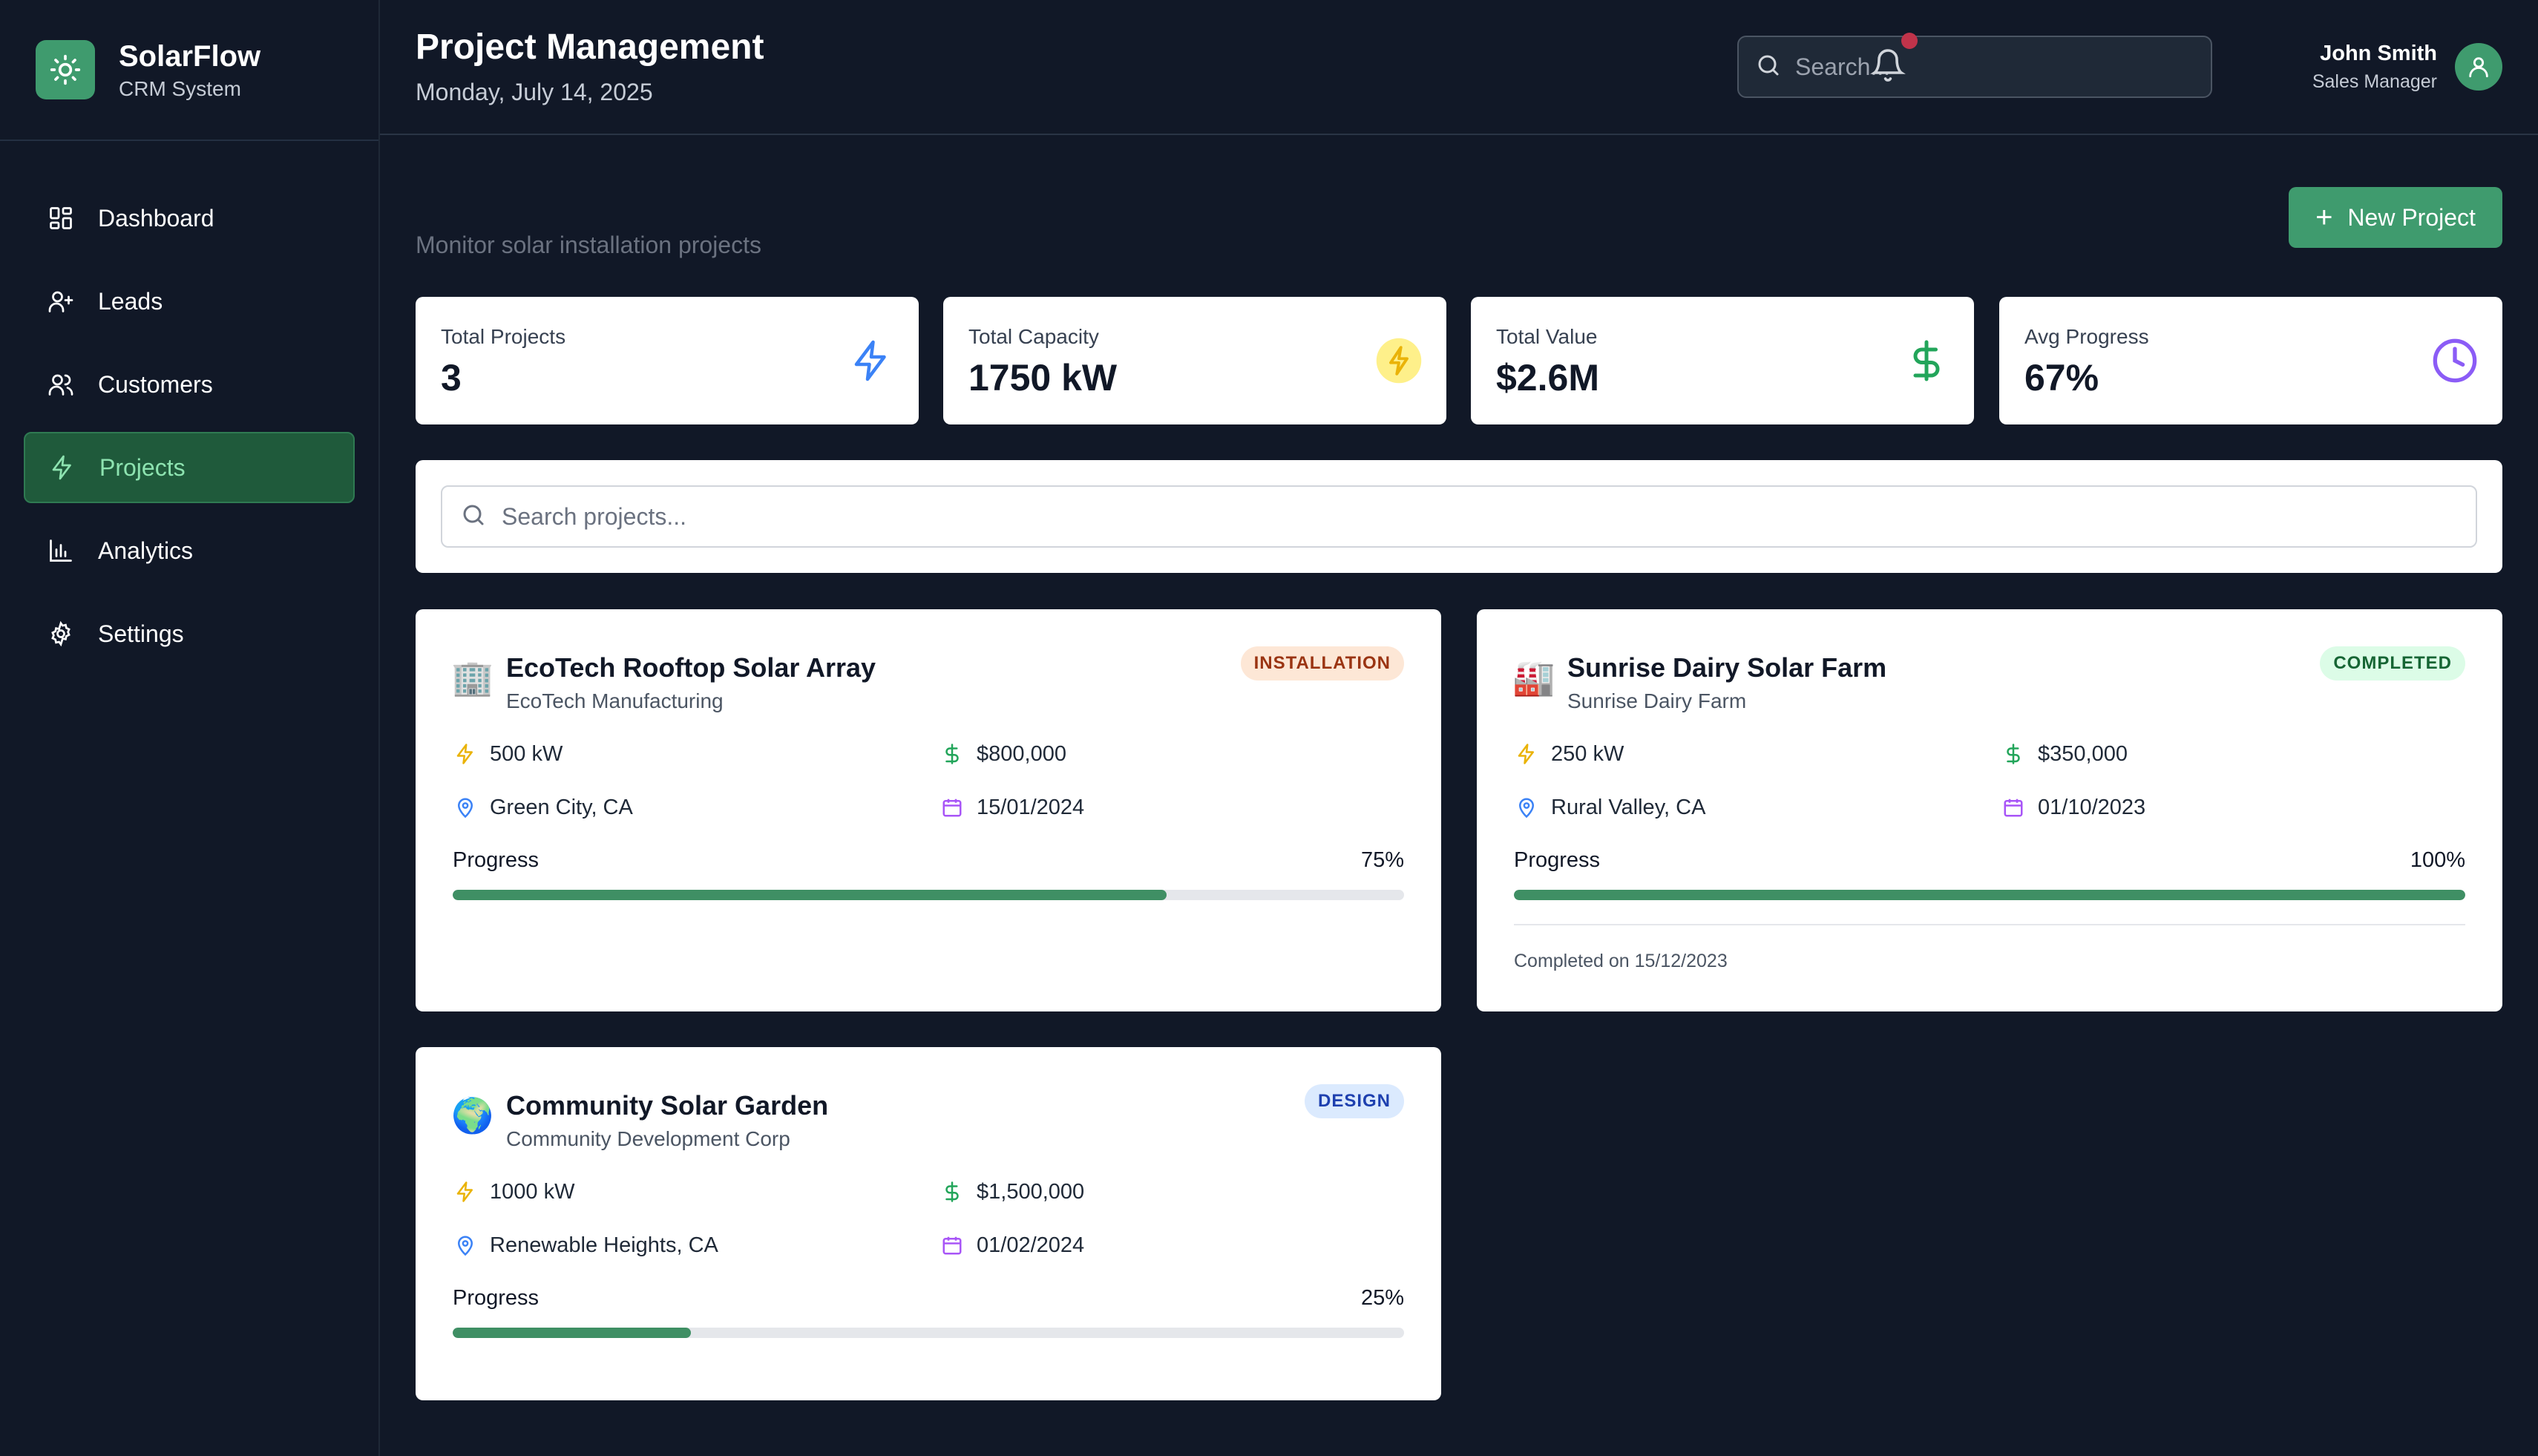 This screenshot has height=1456, width=2538. Describe the element at coordinates (590, 47) in the screenshot. I see `page-title: Project Management` at that location.